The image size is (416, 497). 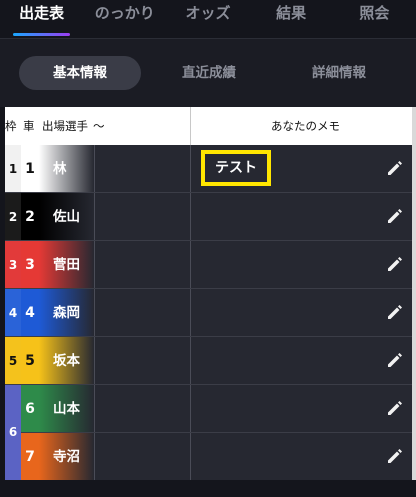 What do you see at coordinates (210, 126) in the screenshot?
I see `table-header: 枠 車 出場選手 〜 あなたのメモ` at bounding box center [210, 126].